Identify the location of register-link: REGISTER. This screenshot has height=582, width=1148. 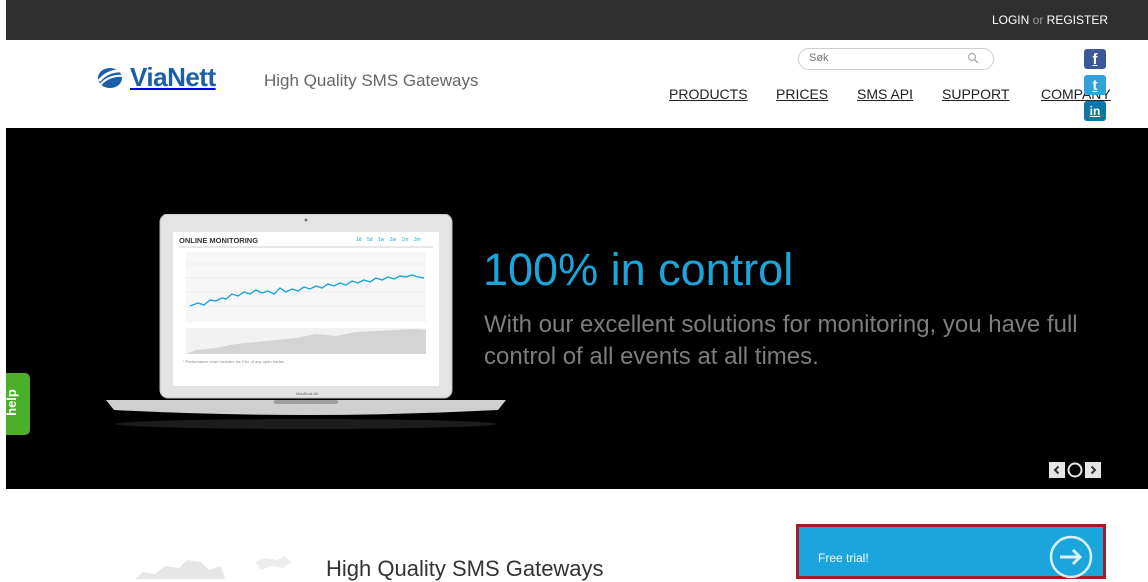
(1077, 20).